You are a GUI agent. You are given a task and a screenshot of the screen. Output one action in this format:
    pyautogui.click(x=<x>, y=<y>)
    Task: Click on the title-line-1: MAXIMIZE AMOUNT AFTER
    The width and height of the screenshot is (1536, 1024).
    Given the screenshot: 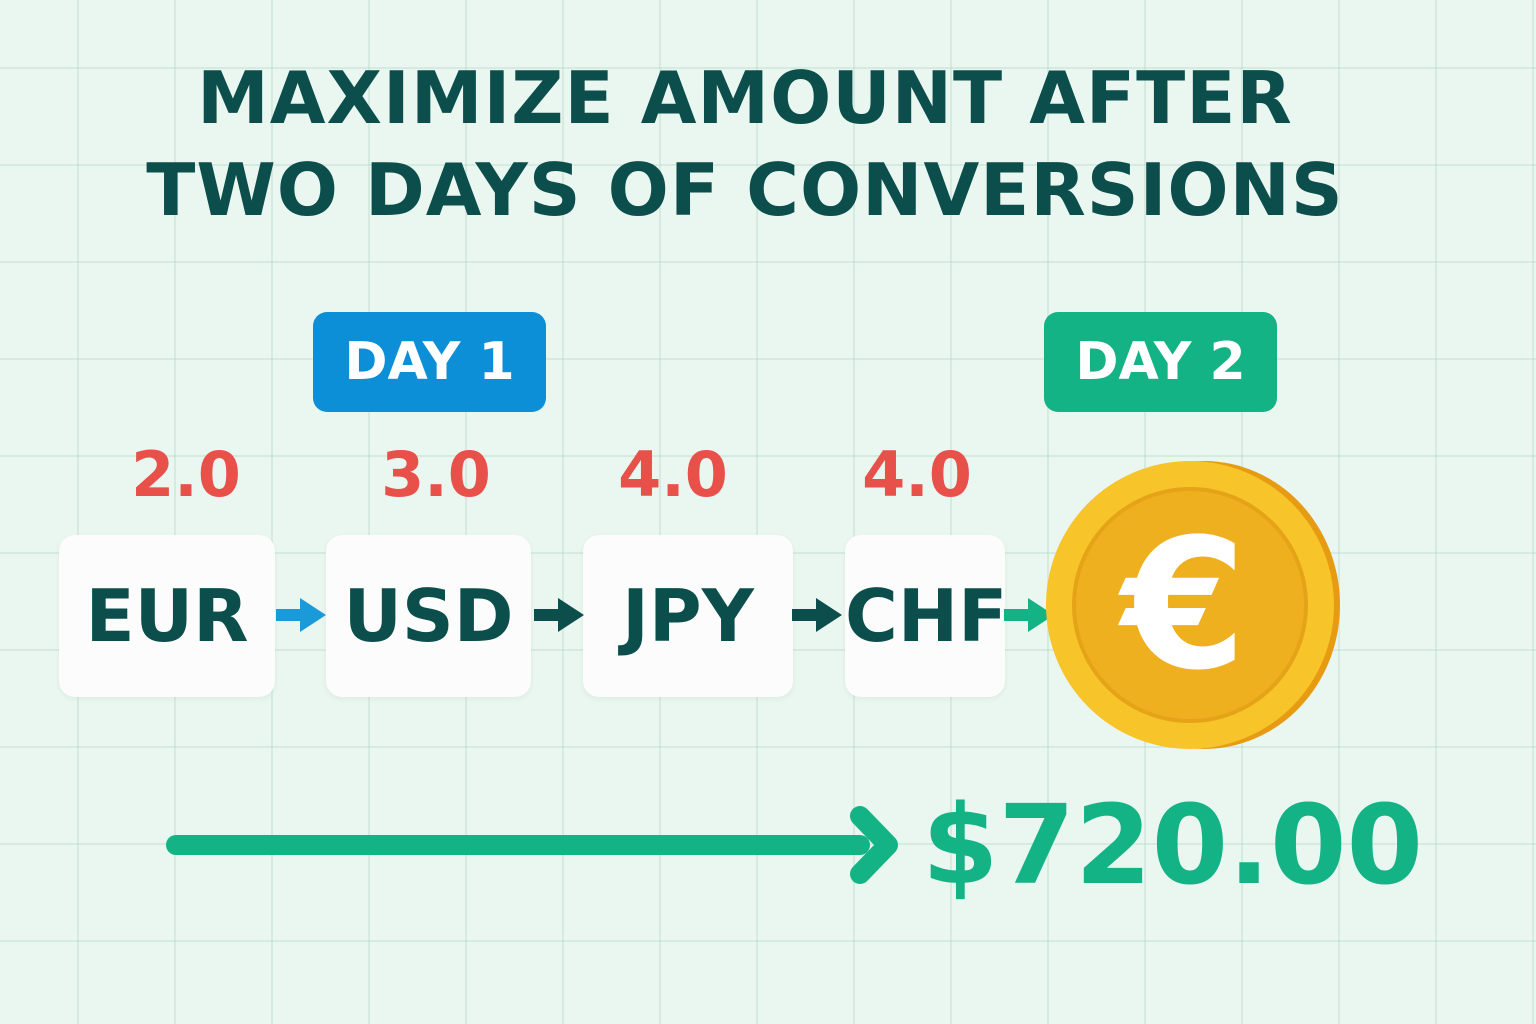 What is the action you would take?
    pyautogui.click(x=745, y=98)
    